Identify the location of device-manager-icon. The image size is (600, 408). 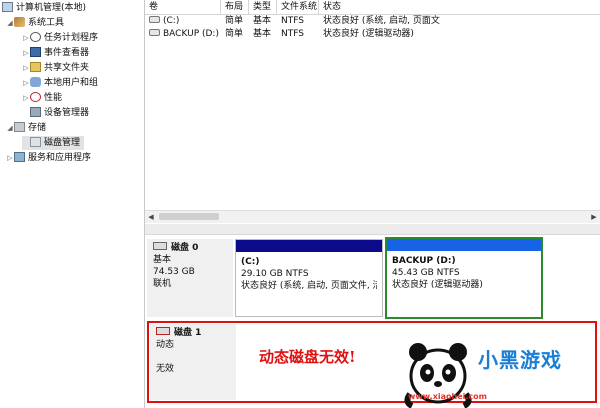
(35, 112).